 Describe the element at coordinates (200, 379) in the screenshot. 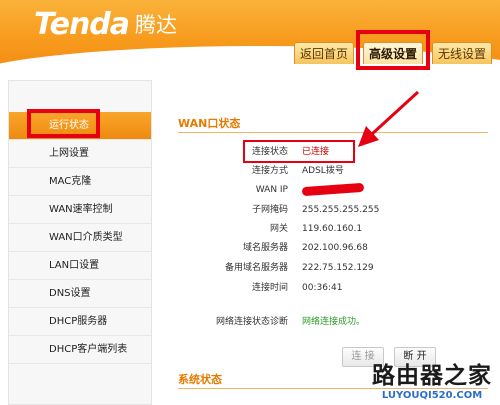

I see `system-status-title: 系统状态` at that location.